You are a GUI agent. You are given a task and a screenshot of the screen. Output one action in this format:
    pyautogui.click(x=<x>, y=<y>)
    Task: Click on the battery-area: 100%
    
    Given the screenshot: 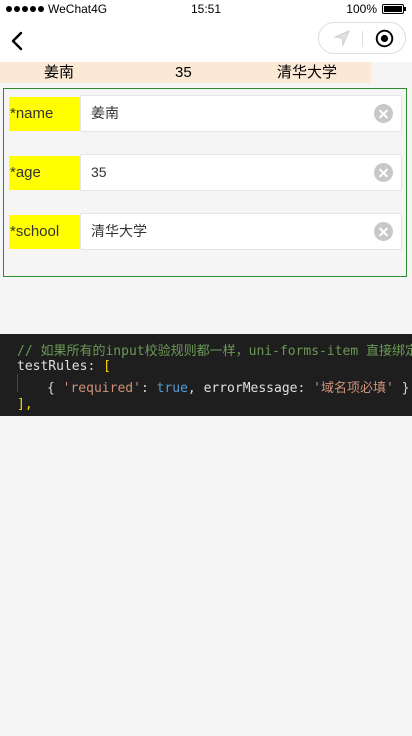 What is the action you would take?
    pyautogui.click(x=376, y=9)
    